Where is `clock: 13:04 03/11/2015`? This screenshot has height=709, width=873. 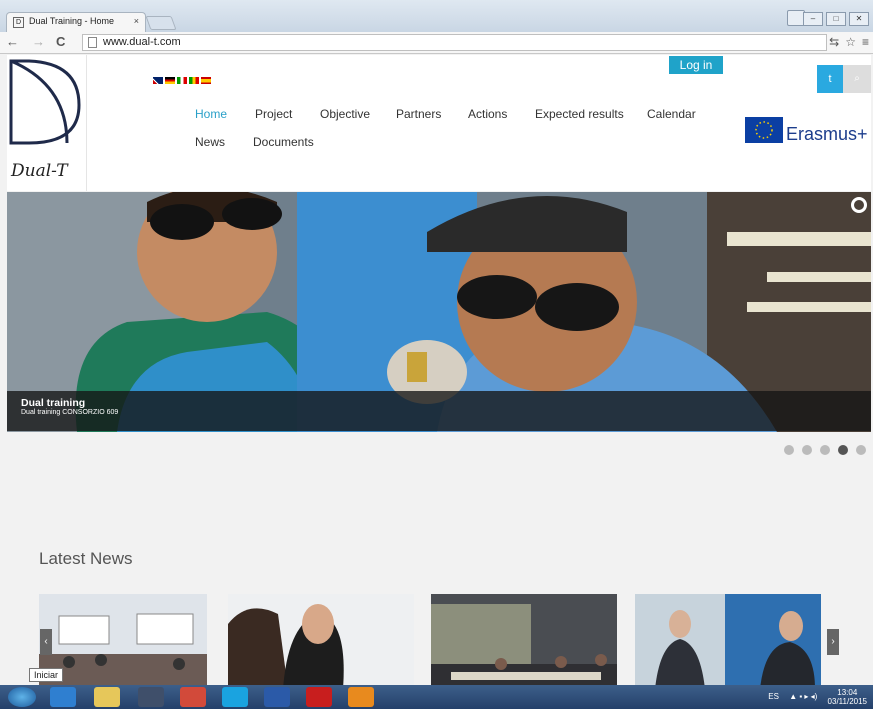 clock: 13:04 03/11/2015 is located at coordinates (847, 697).